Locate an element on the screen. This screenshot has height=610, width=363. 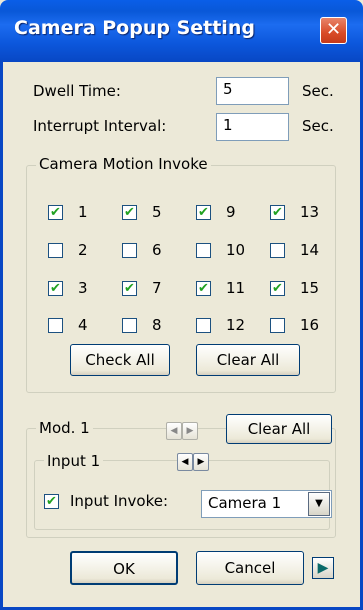
interrupt-interval-input: 1 is located at coordinates (252, 127).